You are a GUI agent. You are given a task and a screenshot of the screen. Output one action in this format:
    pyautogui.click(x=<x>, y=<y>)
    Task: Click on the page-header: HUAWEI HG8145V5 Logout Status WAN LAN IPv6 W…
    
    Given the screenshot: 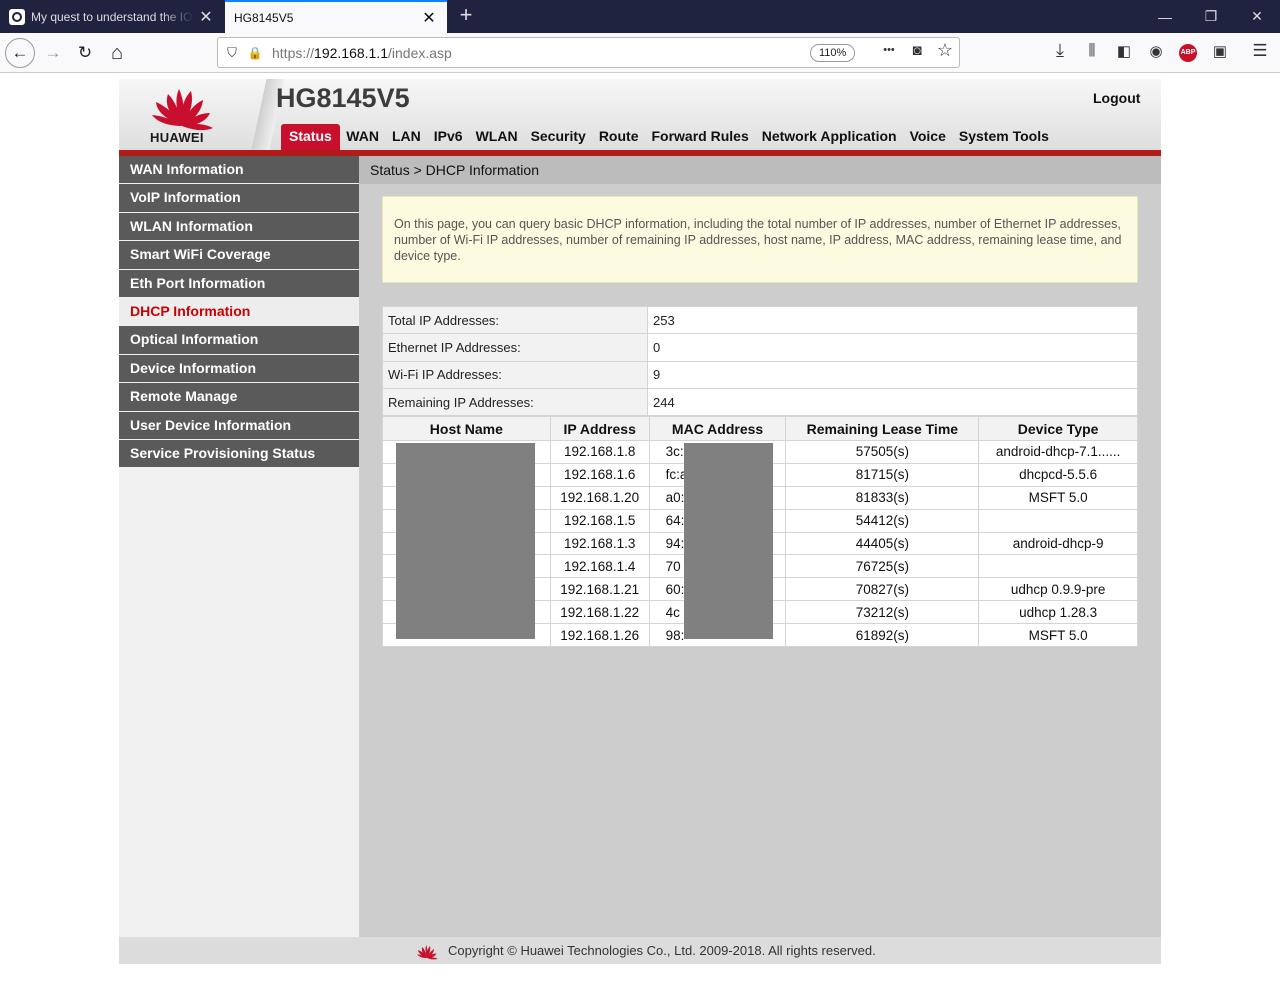 What is the action you would take?
    pyautogui.click(x=640, y=114)
    